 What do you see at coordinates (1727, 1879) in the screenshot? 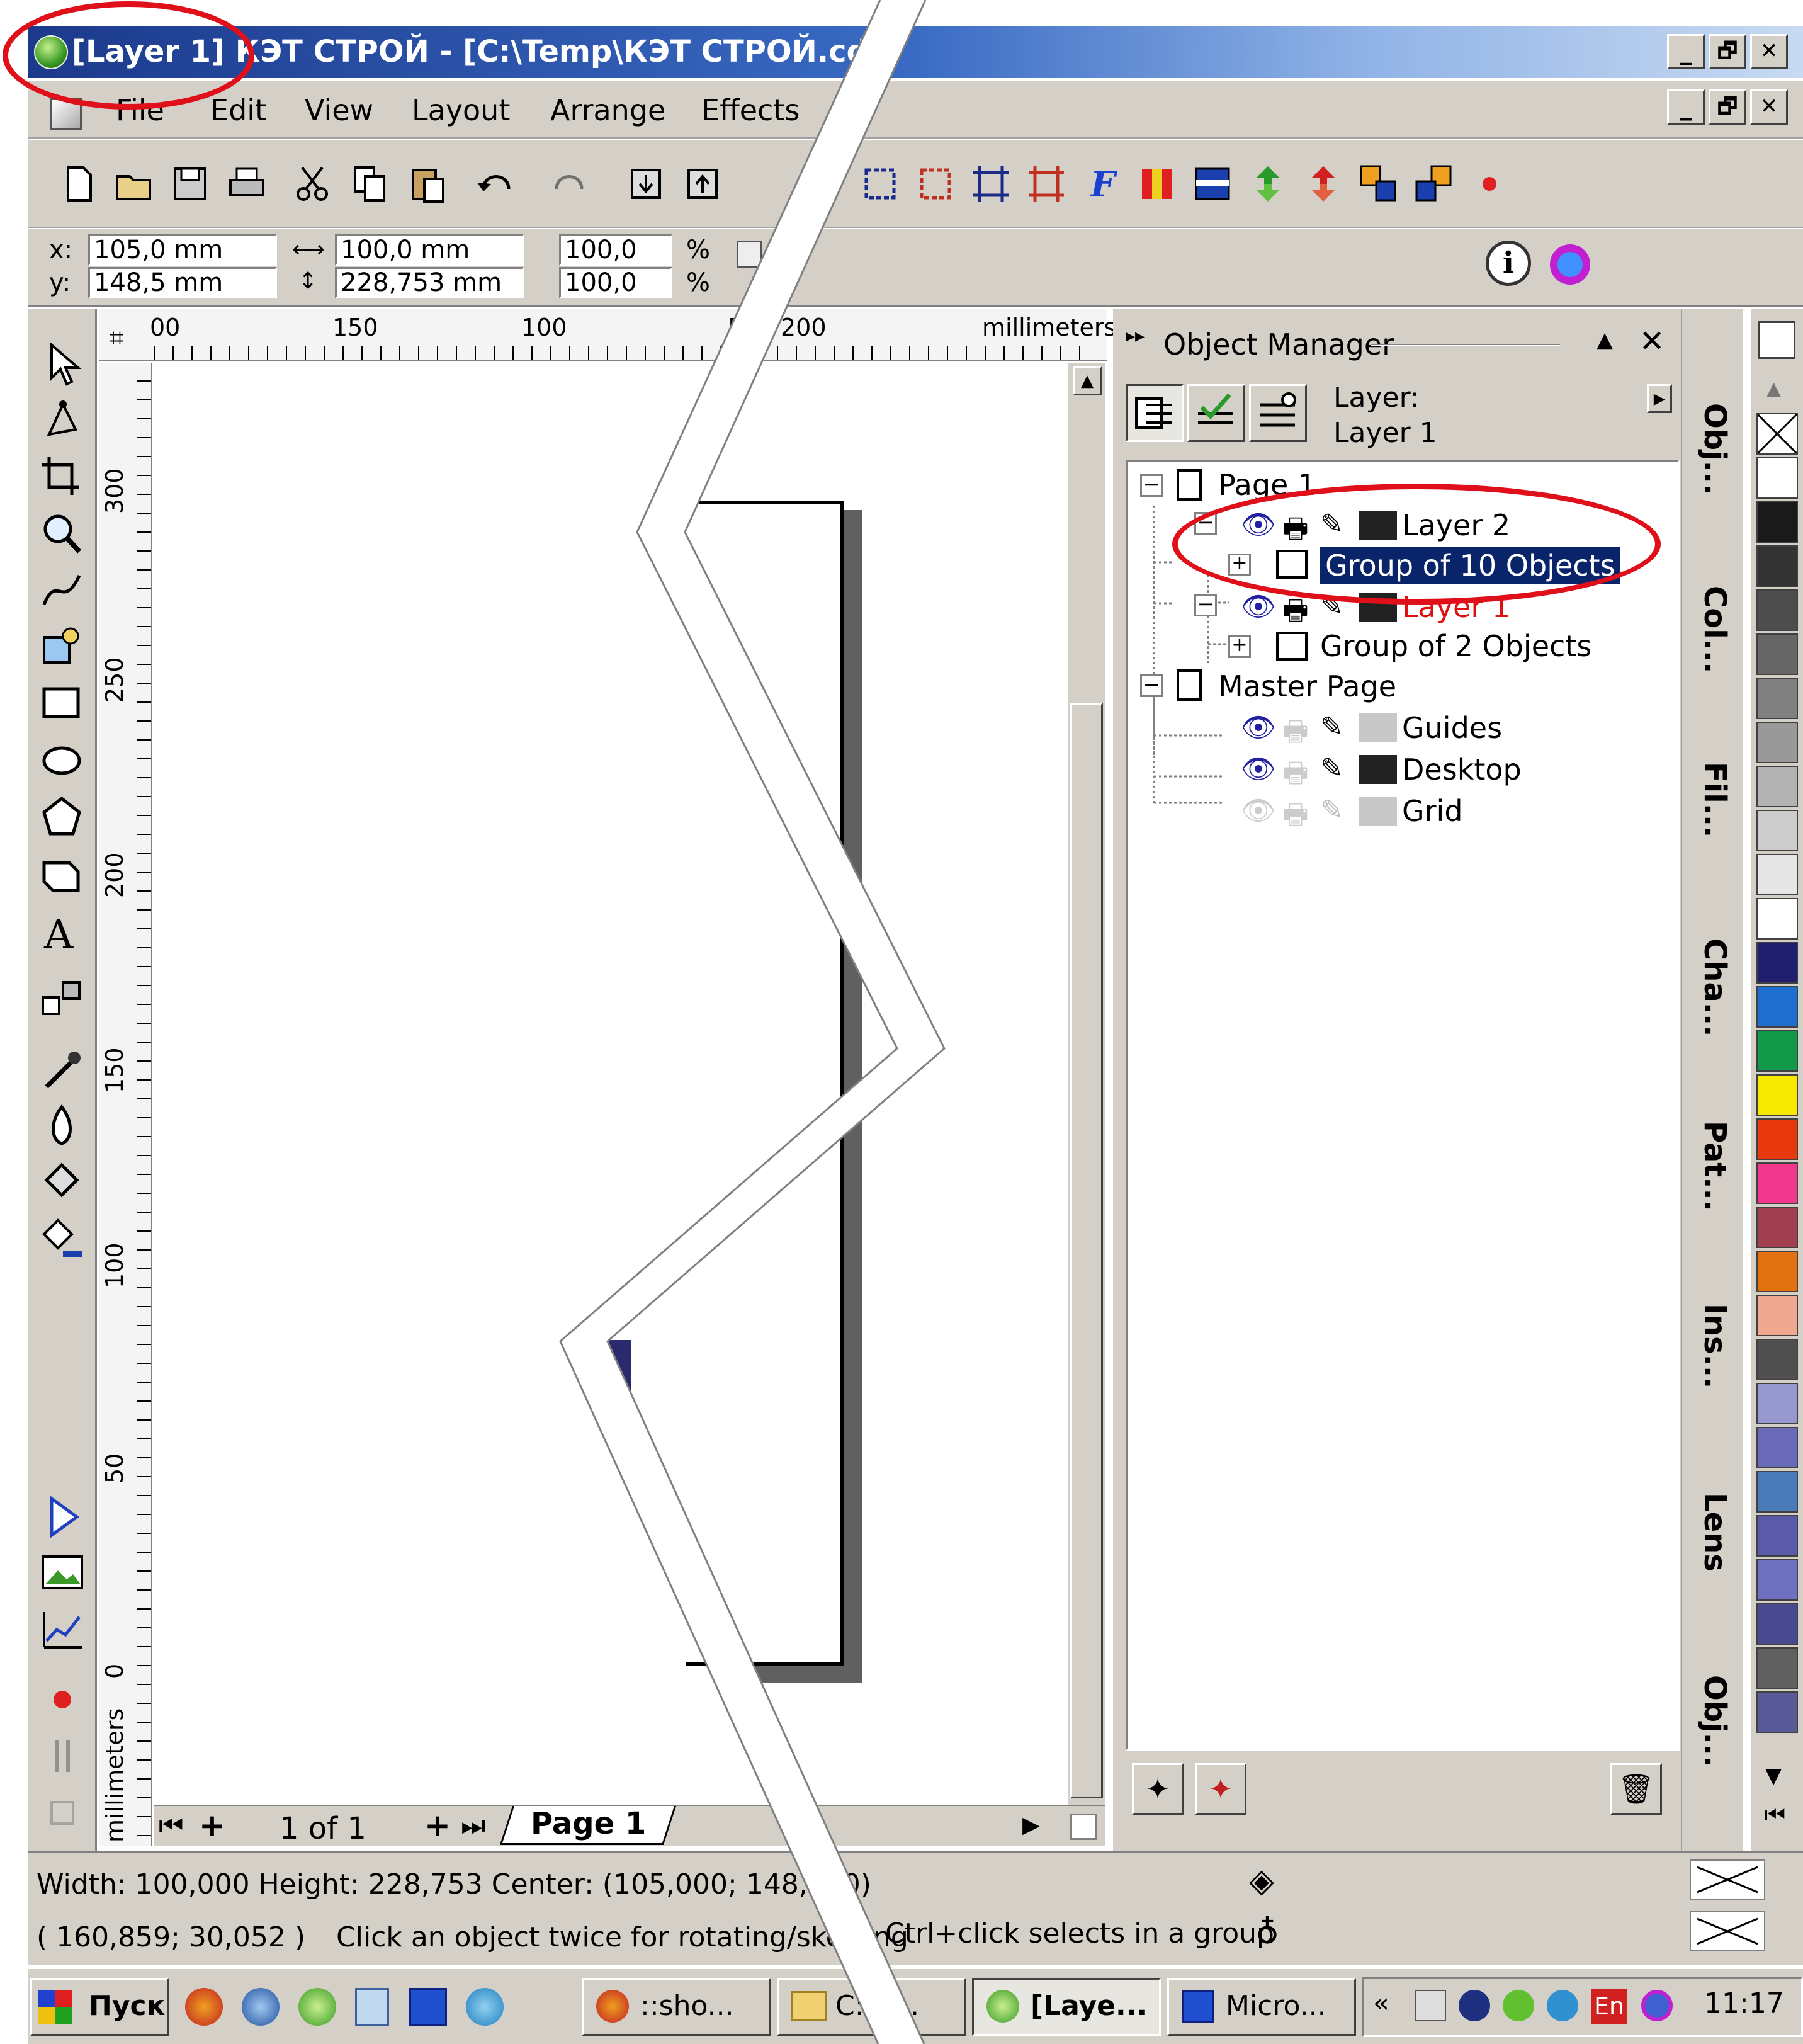
I see `fill-none-swatch` at bounding box center [1727, 1879].